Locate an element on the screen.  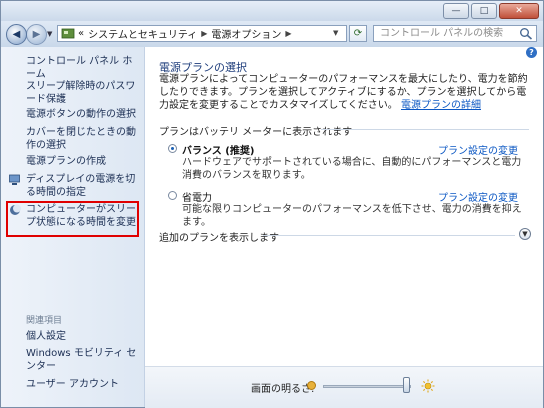
sidebar-item-display-off: ディスプレイの電源を切る時間の指定 is located at coordinates (82, 186).